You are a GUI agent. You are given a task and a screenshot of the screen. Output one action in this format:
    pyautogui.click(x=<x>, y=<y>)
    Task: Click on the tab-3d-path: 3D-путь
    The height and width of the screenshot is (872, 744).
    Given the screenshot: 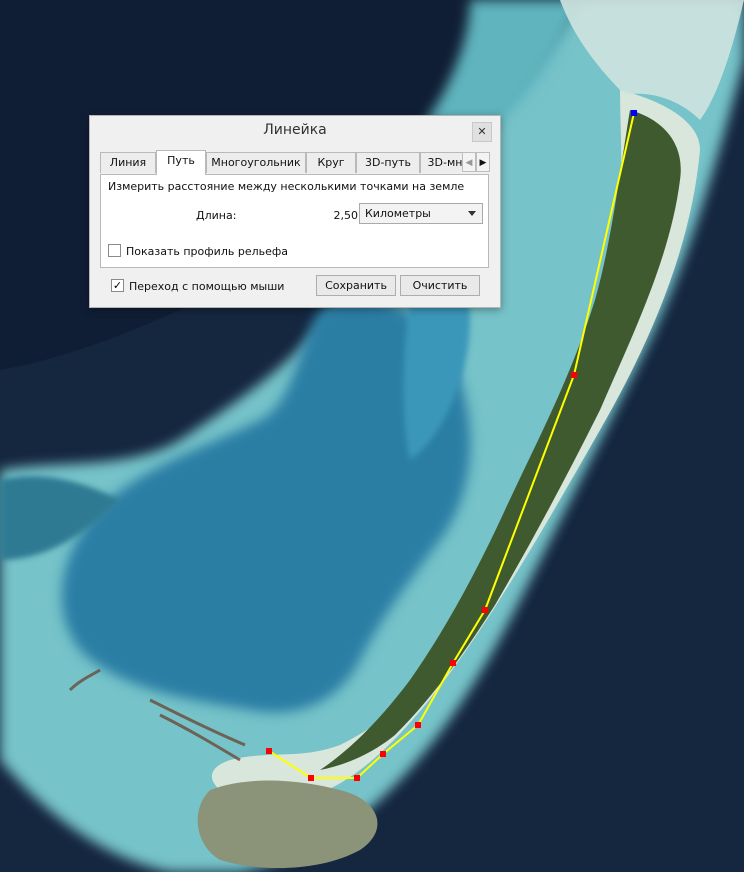 What is the action you would take?
    pyautogui.click(x=388, y=162)
    